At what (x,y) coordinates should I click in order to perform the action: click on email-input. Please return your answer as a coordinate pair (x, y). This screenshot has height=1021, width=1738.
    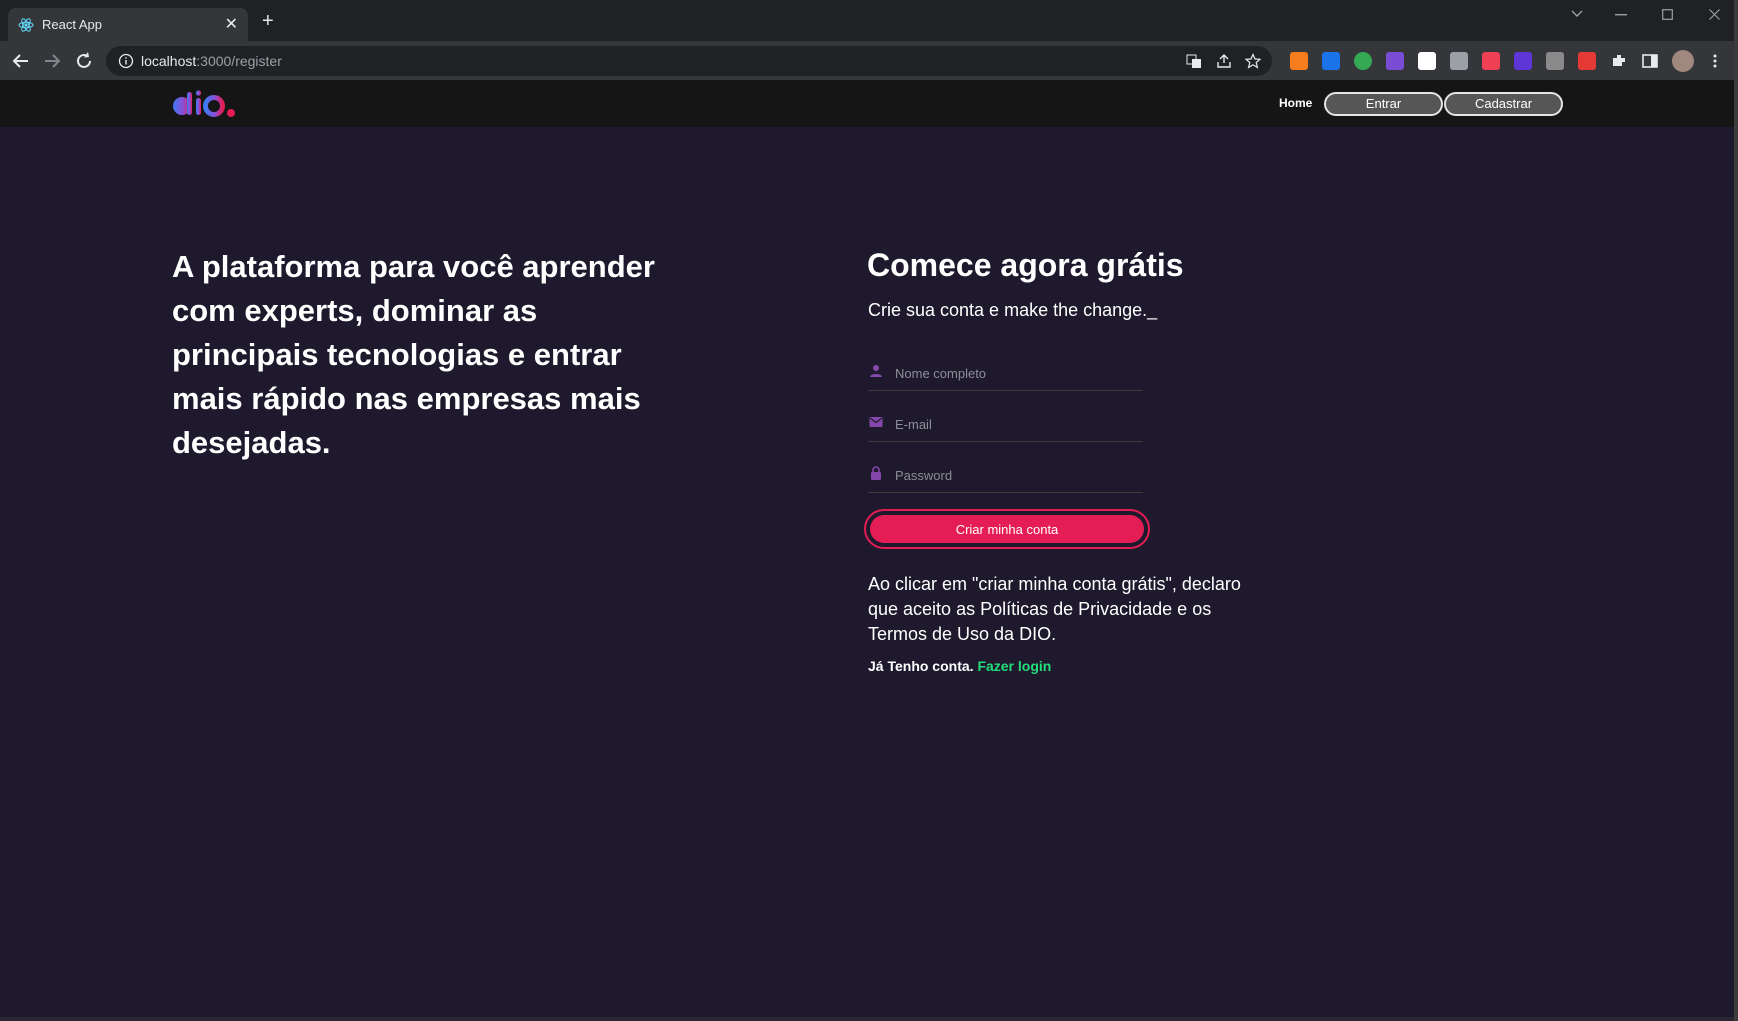
    Looking at the image, I should click on (1015, 424).